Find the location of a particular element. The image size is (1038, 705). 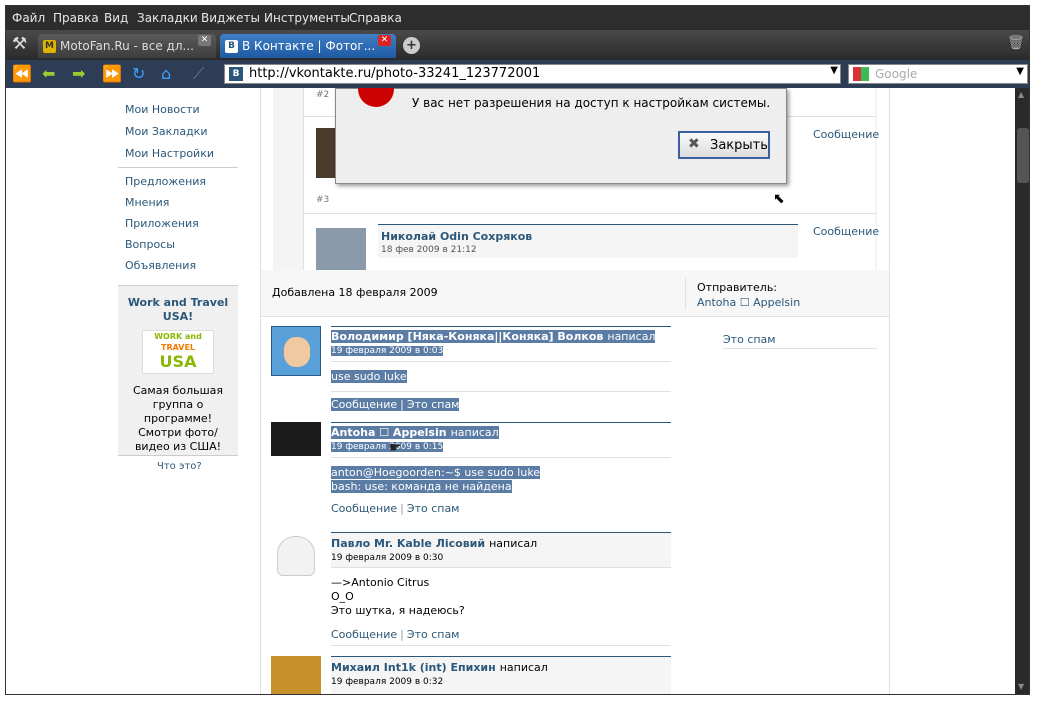

vertical-scrollbar: ▲ ▼ is located at coordinates (1022, 391).